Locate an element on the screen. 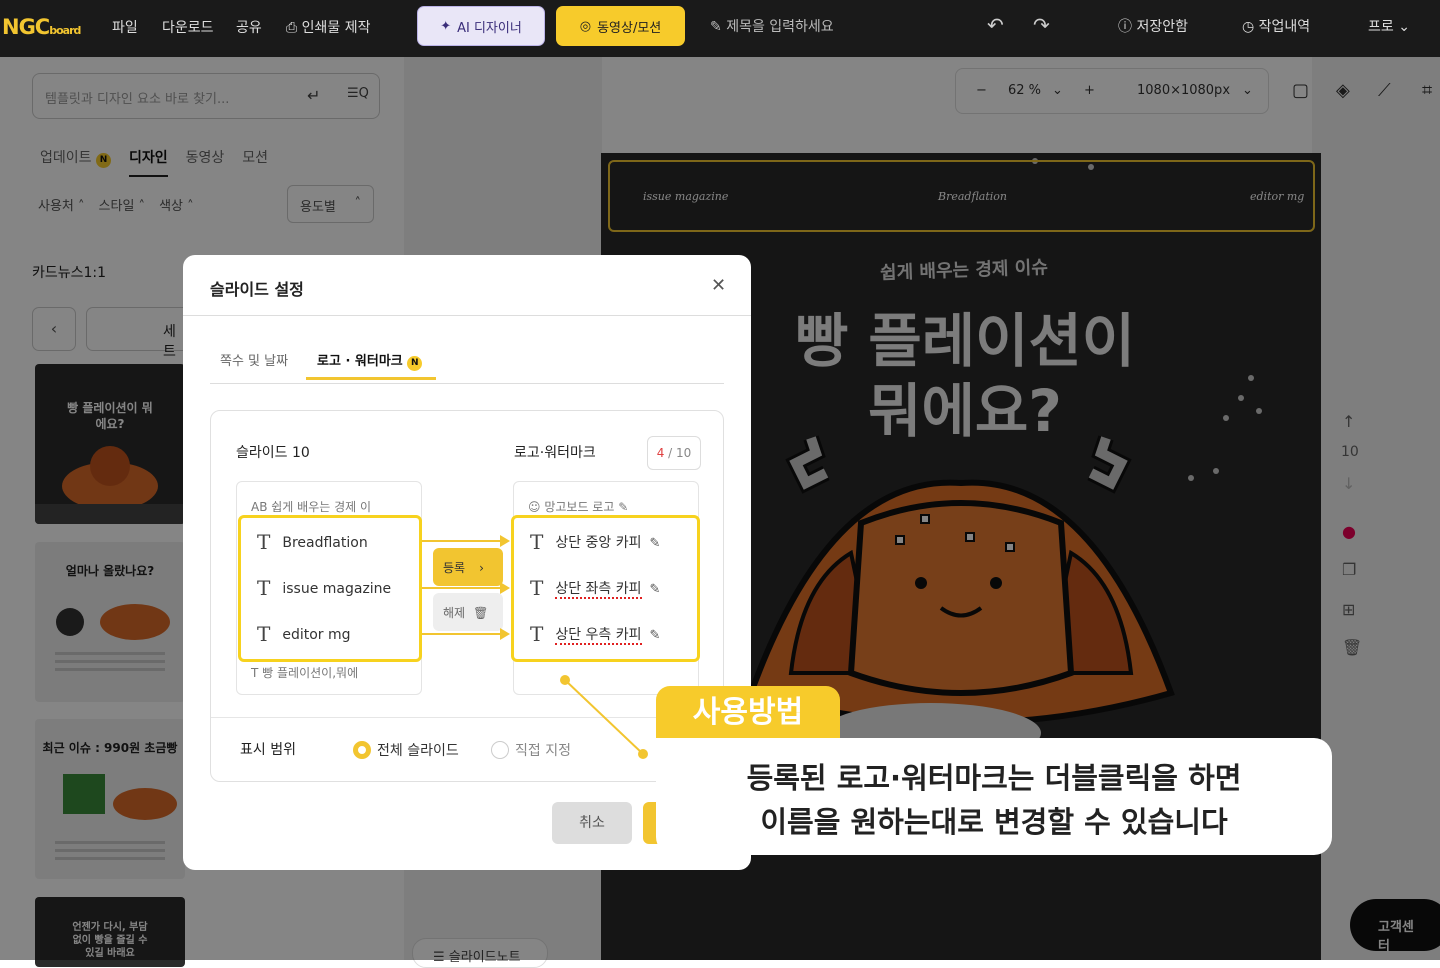 The image size is (1440, 968). range-label: 표시 범위 is located at coordinates (268, 750).